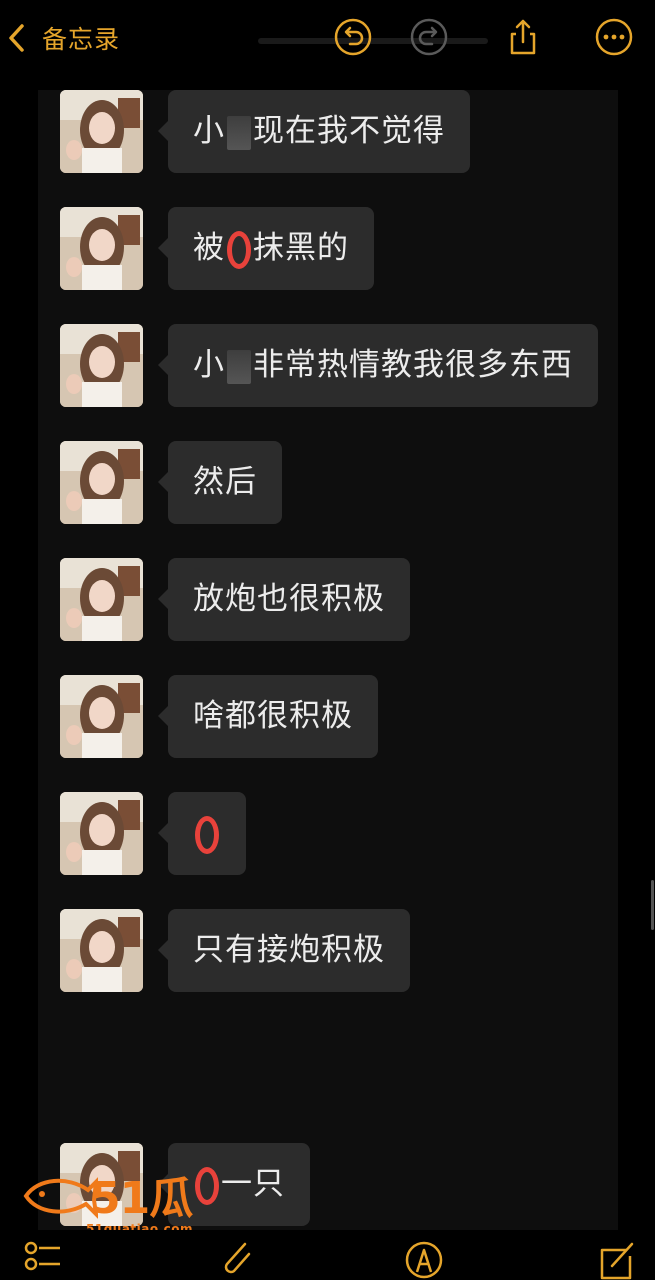 The image size is (655, 1280). I want to click on message-text-before: 只有接炮积极, so click(289, 950).